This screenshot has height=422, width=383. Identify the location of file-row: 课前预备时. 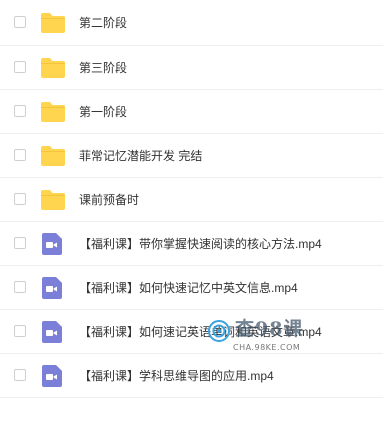
(191, 200).